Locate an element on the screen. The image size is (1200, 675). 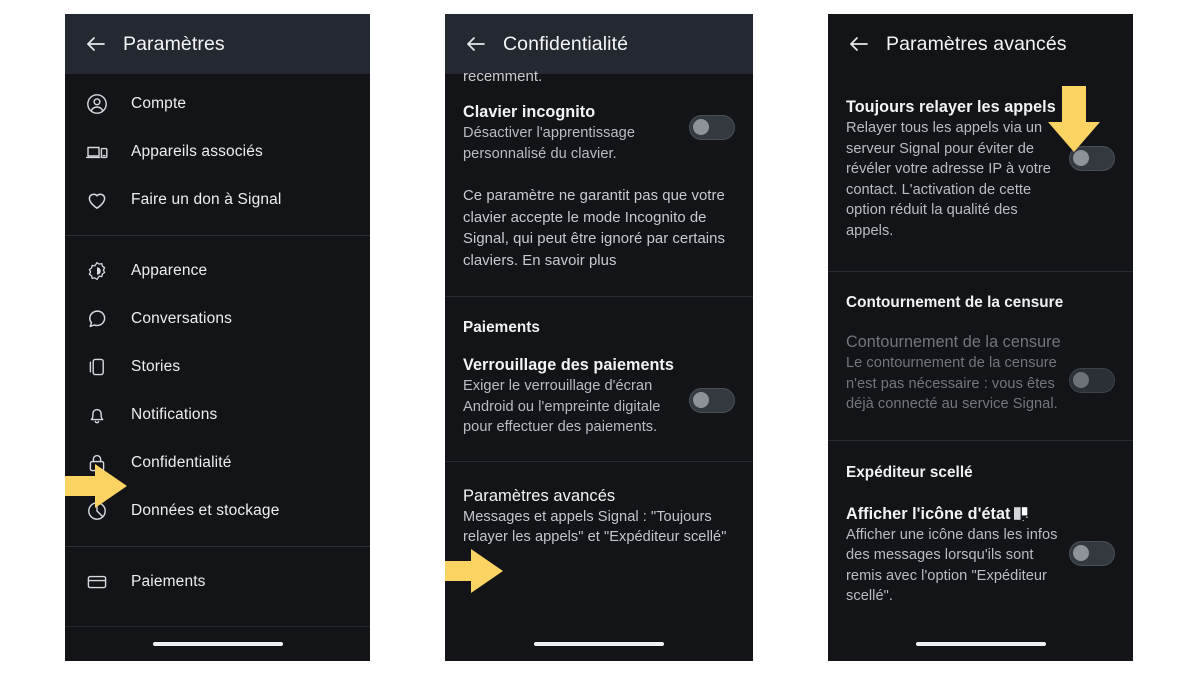
sidebar-item-donate: Faire un don à Signal is located at coordinates (217, 200).